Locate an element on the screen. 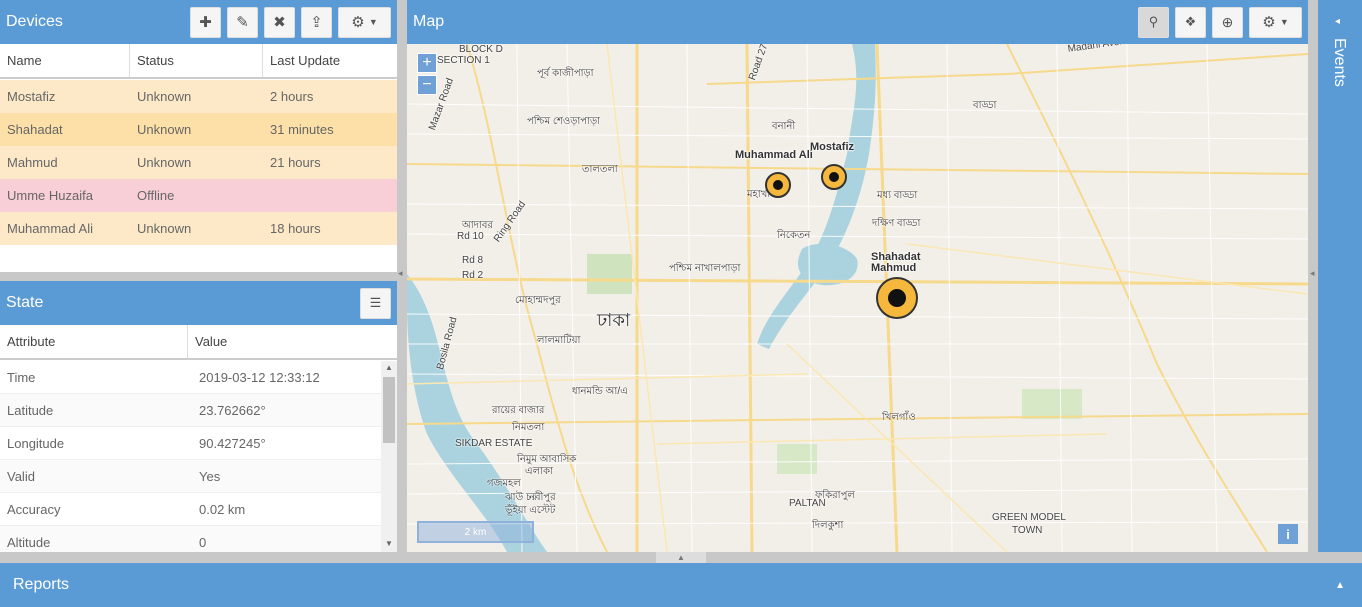 The height and width of the screenshot is (607, 1362). column-name: Name is located at coordinates (65, 60).